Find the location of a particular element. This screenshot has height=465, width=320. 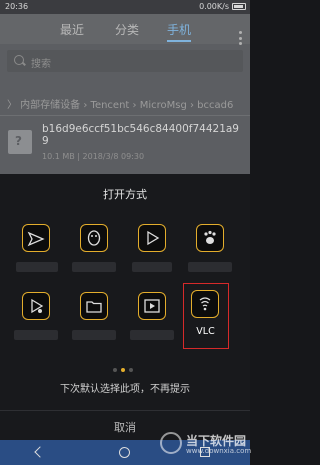

search-icon is located at coordinates (19, 60).